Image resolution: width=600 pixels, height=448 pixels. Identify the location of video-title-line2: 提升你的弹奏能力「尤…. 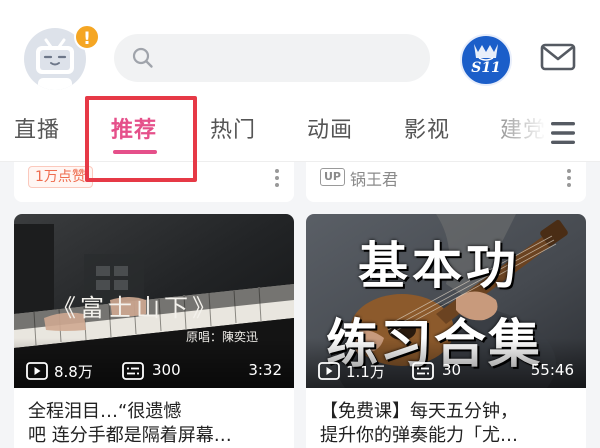
(448, 436).